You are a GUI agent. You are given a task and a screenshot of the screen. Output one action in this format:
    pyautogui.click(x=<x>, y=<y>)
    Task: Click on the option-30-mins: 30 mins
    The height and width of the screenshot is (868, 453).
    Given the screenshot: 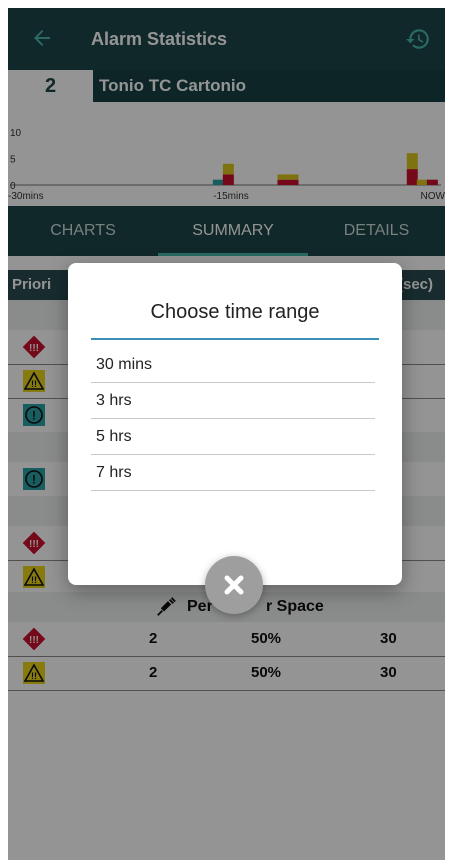 What is the action you would take?
    pyautogui.click(x=233, y=365)
    